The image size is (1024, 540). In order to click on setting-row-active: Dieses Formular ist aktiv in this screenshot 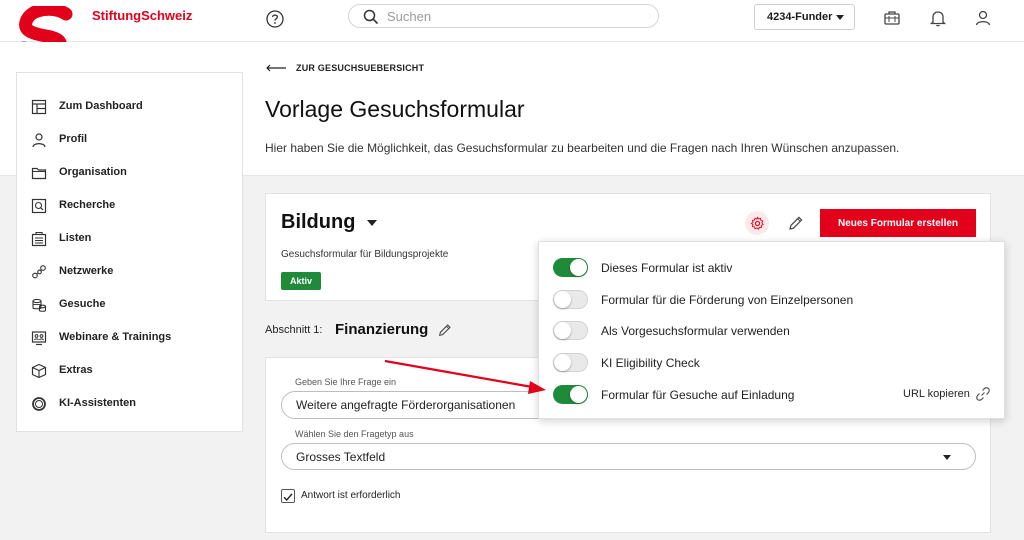, I will do `click(772, 266)`.